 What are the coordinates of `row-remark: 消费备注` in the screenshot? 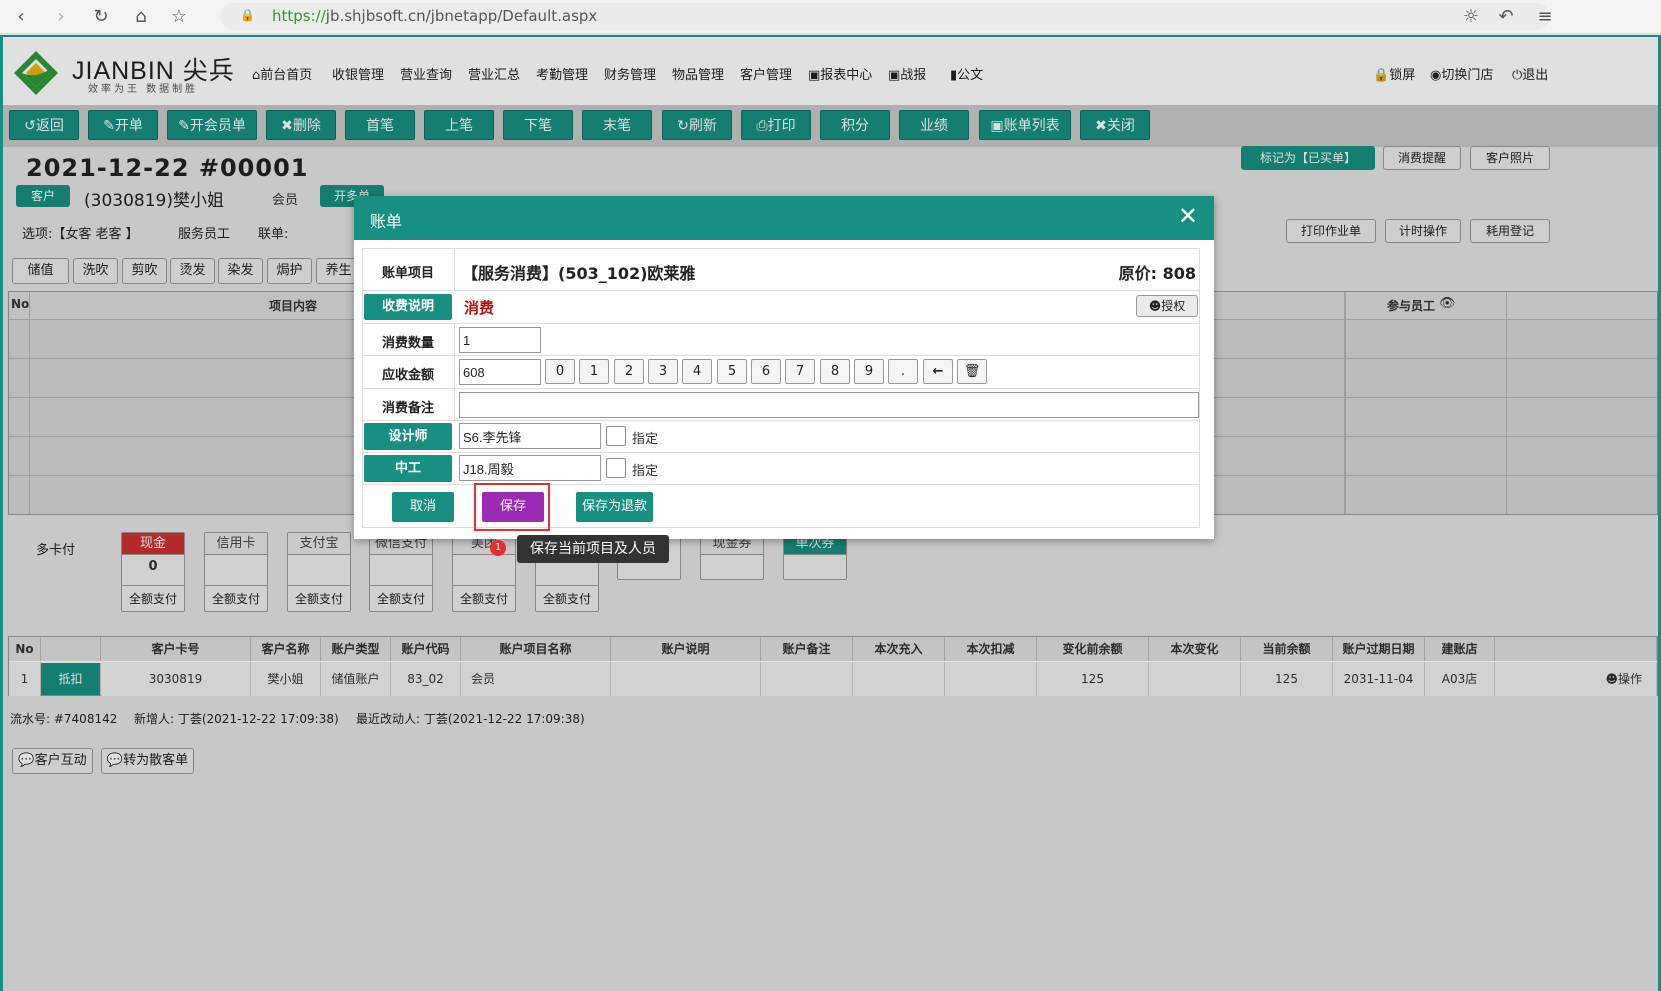 It's located at (781, 405).